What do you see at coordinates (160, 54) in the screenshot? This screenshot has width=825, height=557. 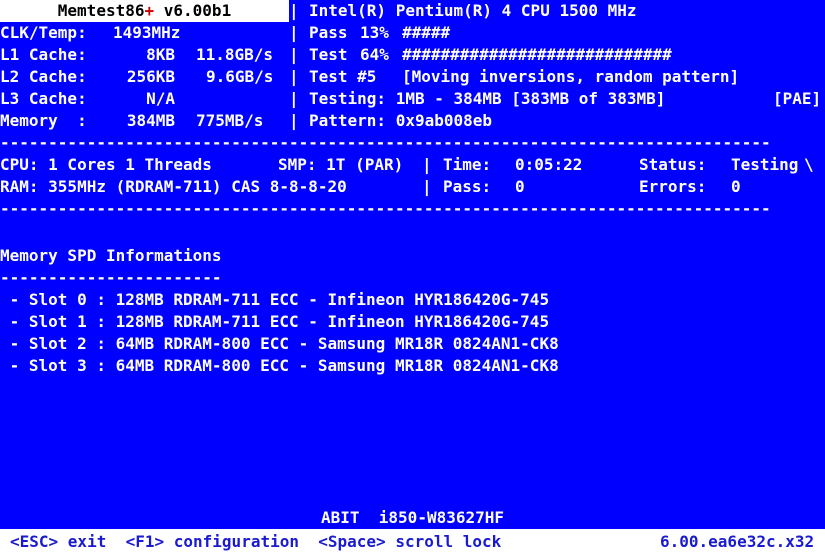 I see `l1-cache-value: 8KB` at bounding box center [160, 54].